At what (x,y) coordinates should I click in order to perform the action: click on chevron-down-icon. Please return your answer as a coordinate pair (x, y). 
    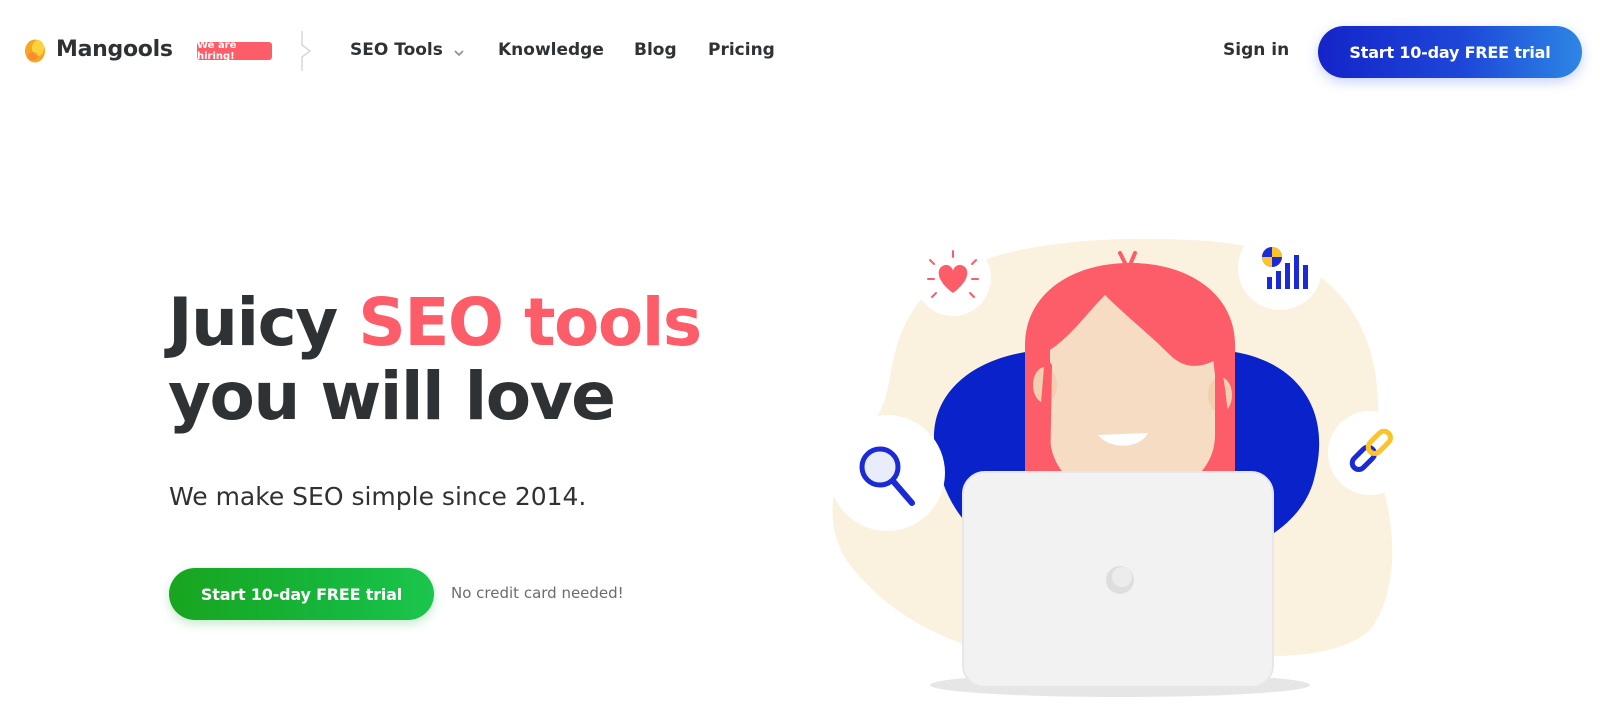
    Looking at the image, I should click on (459, 50).